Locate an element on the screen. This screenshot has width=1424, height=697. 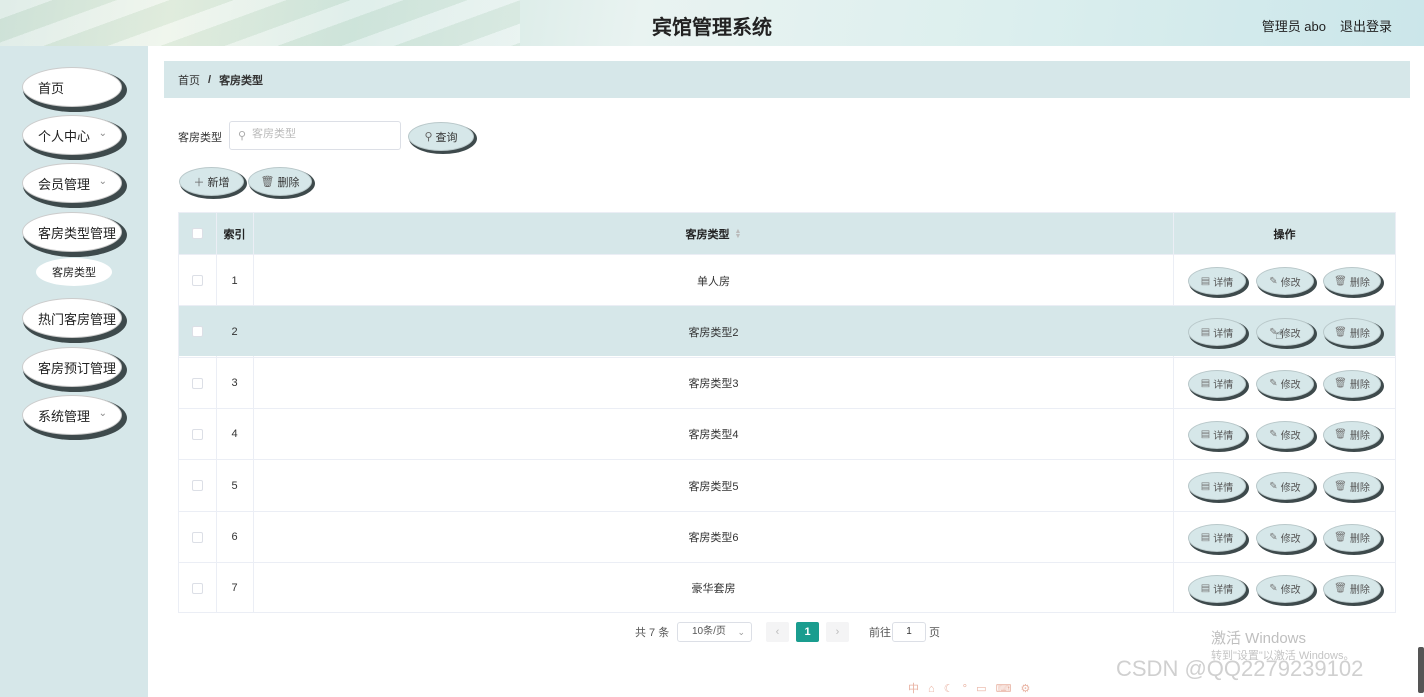
row-room-type: 客房类型2 is located at coordinates (713, 332).